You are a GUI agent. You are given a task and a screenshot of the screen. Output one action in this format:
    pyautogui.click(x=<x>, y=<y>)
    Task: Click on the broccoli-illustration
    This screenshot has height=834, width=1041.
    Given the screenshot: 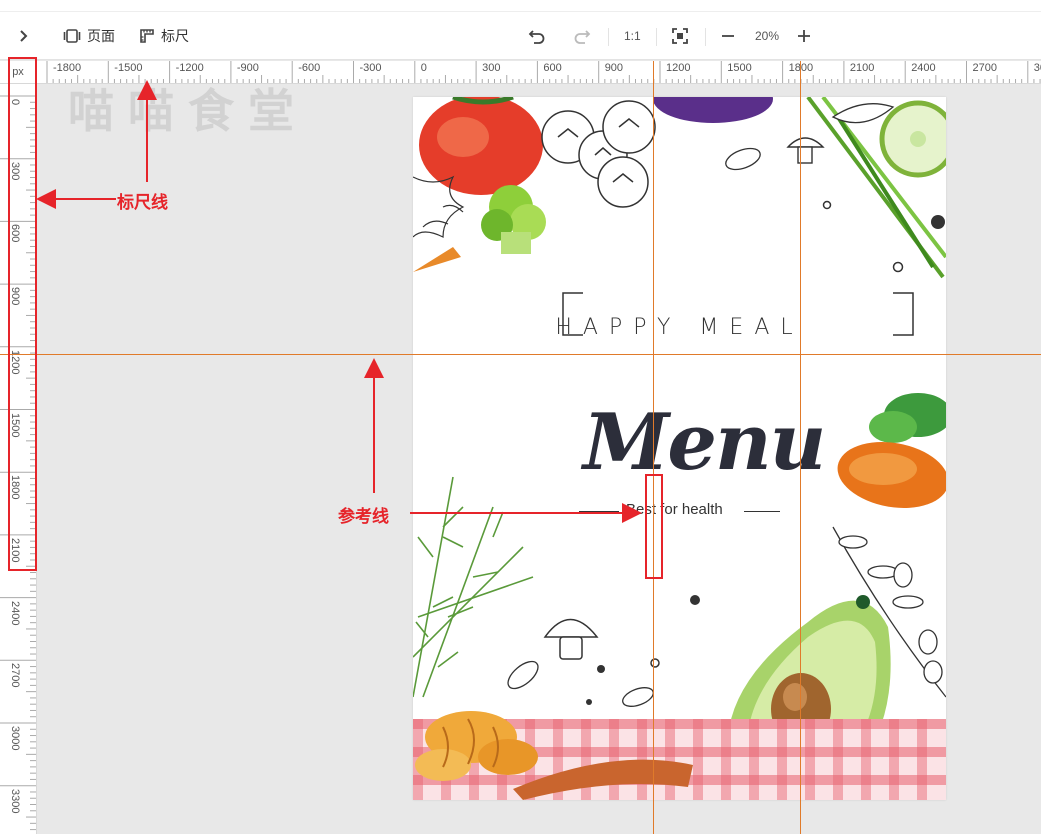 What is the action you would take?
    pyautogui.click(x=513, y=219)
    